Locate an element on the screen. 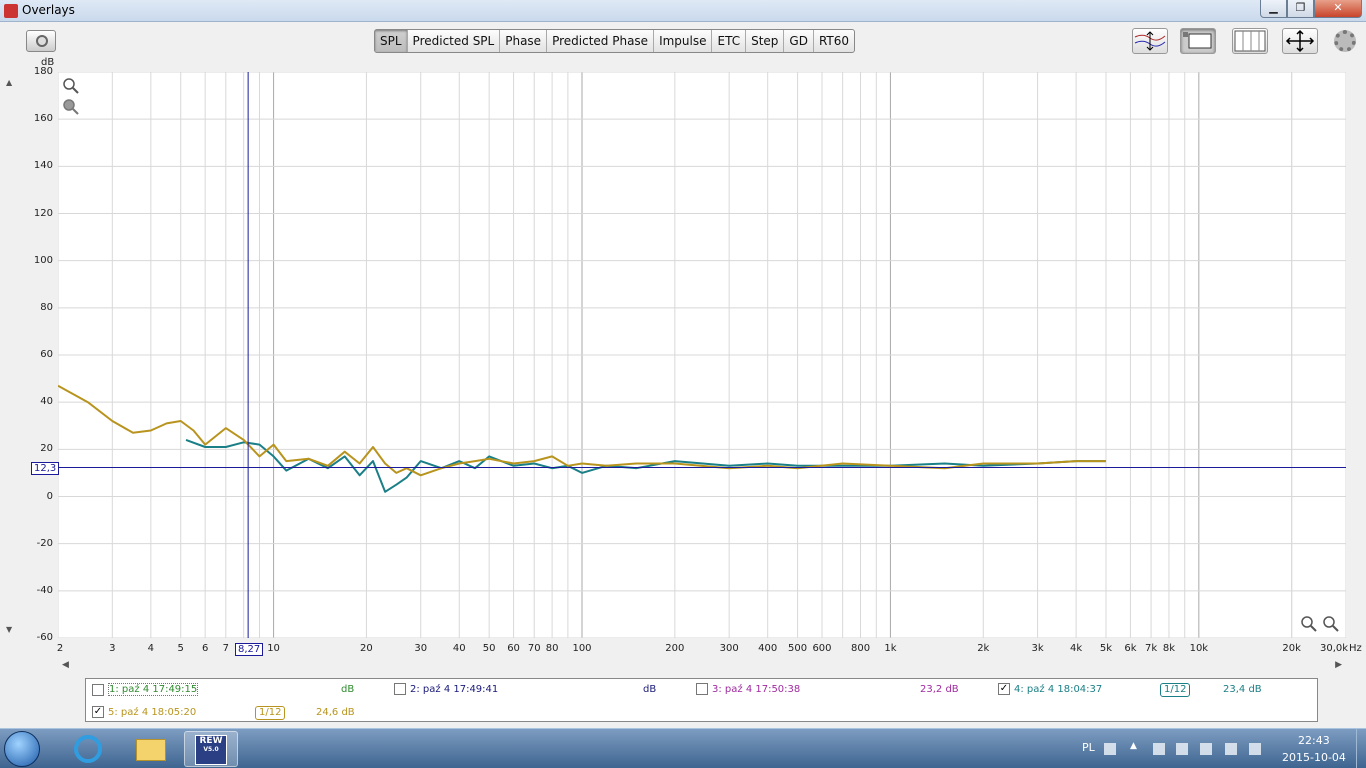 Image resolution: width=1366 pixels, height=768 pixels. title-bar: Overlays ▁ ❐ ✕ is located at coordinates (683, 11).